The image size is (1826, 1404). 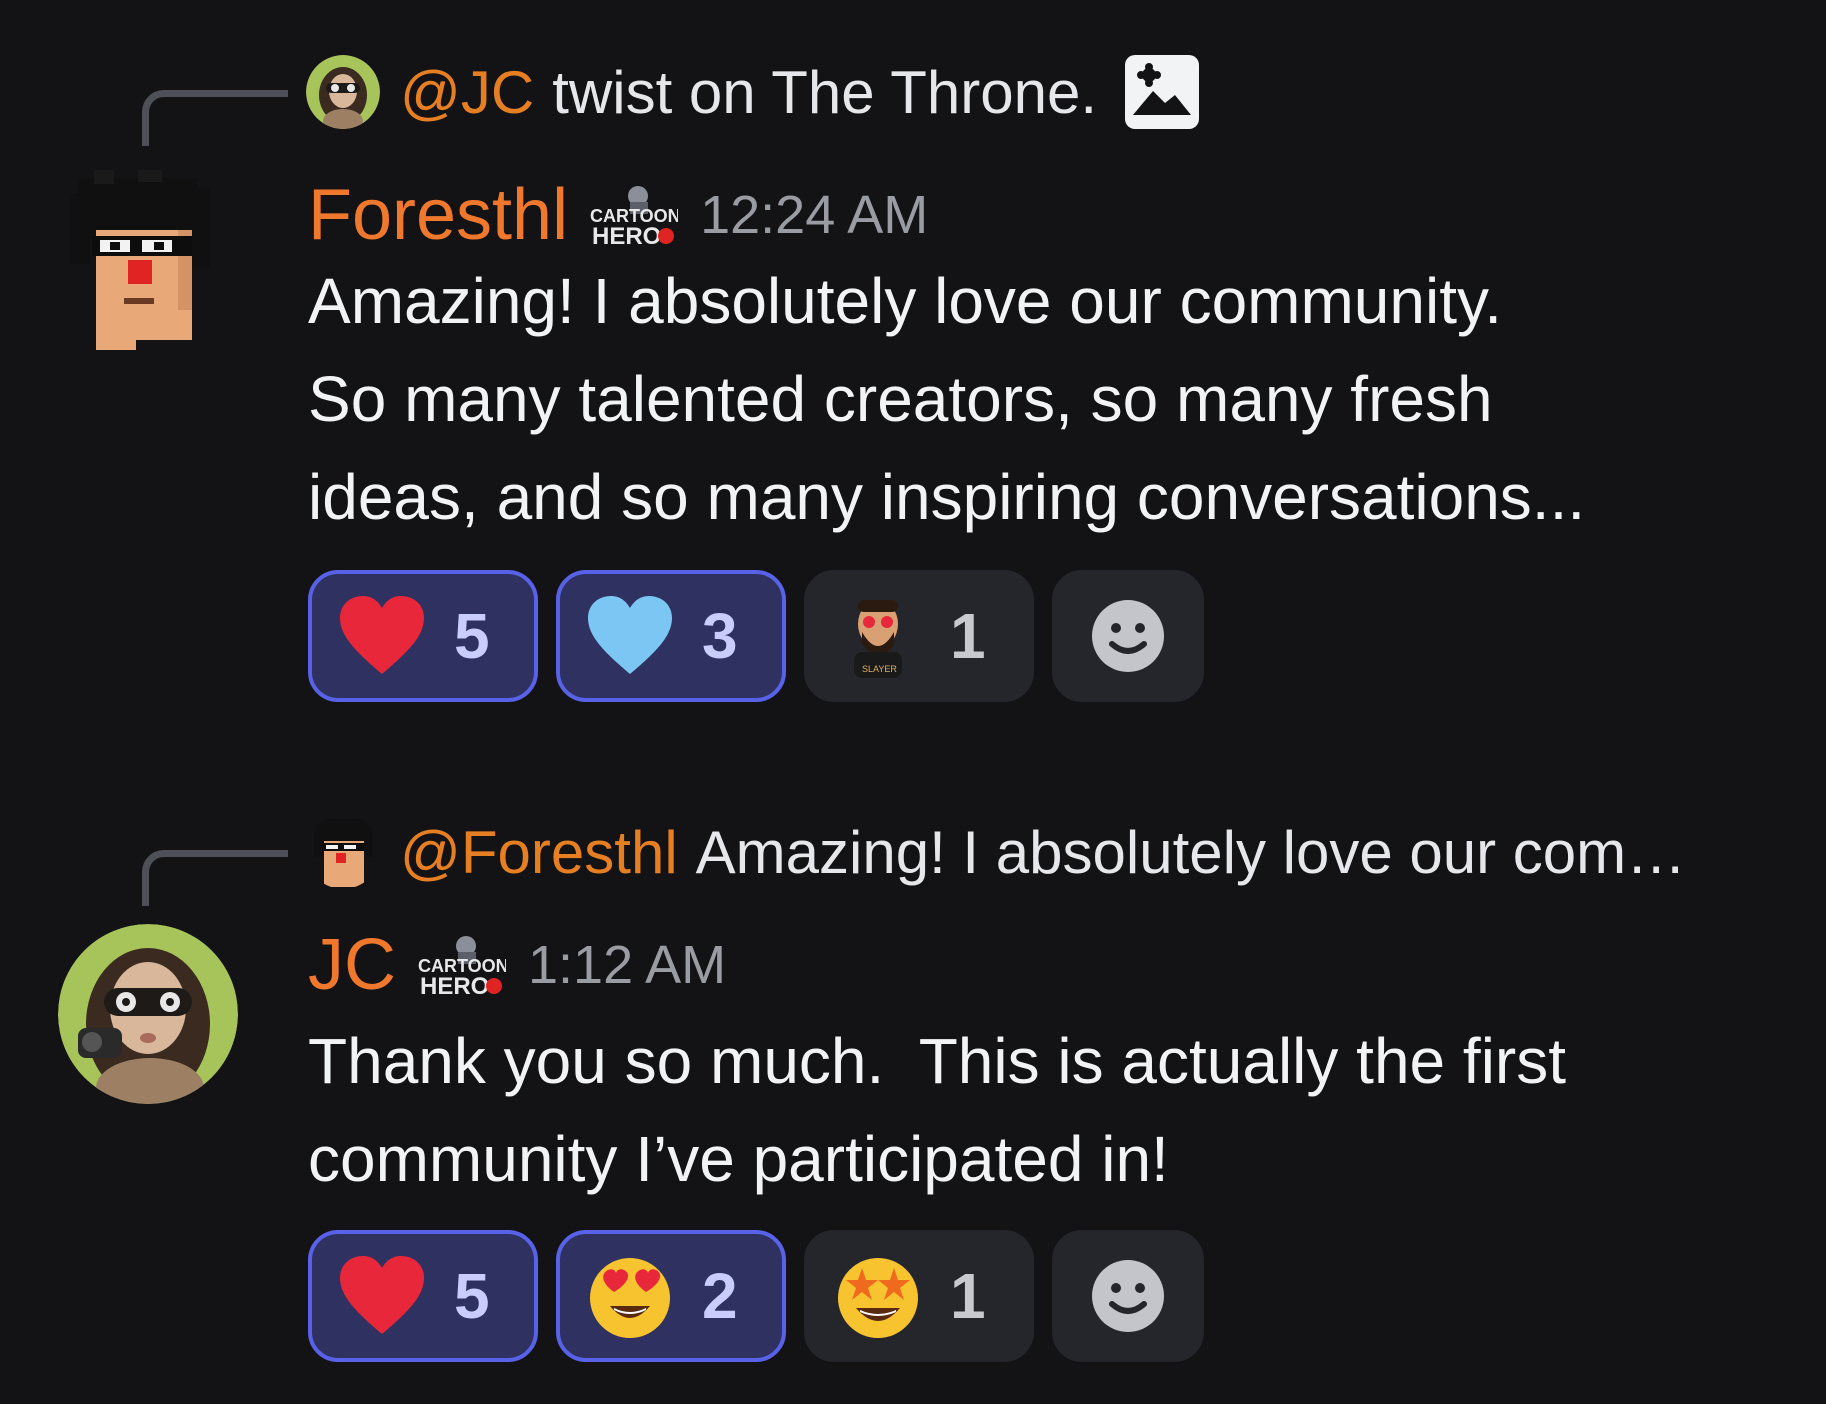 What do you see at coordinates (539, 852) in the screenshot?
I see `reply-mention: @Foresthl` at bounding box center [539, 852].